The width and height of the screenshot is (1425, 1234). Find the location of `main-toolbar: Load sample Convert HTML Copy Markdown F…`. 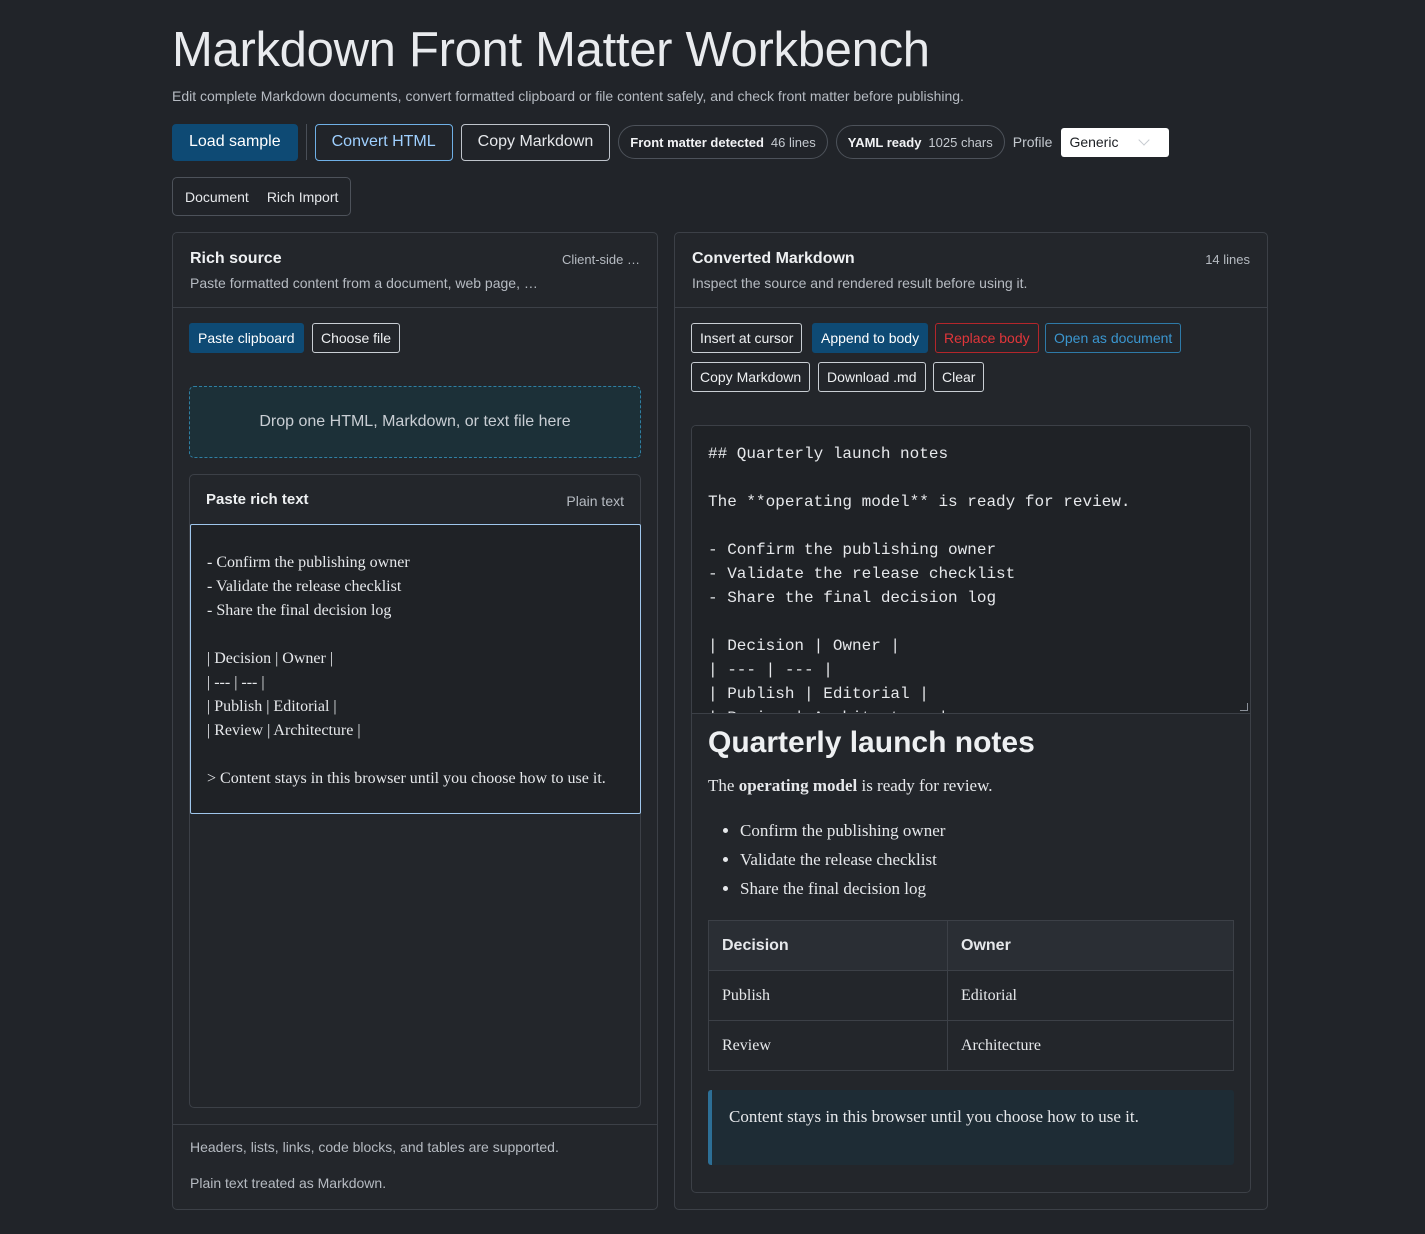

main-toolbar: Load sample Convert HTML Copy Markdown F… is located at coordinates (671, 142).